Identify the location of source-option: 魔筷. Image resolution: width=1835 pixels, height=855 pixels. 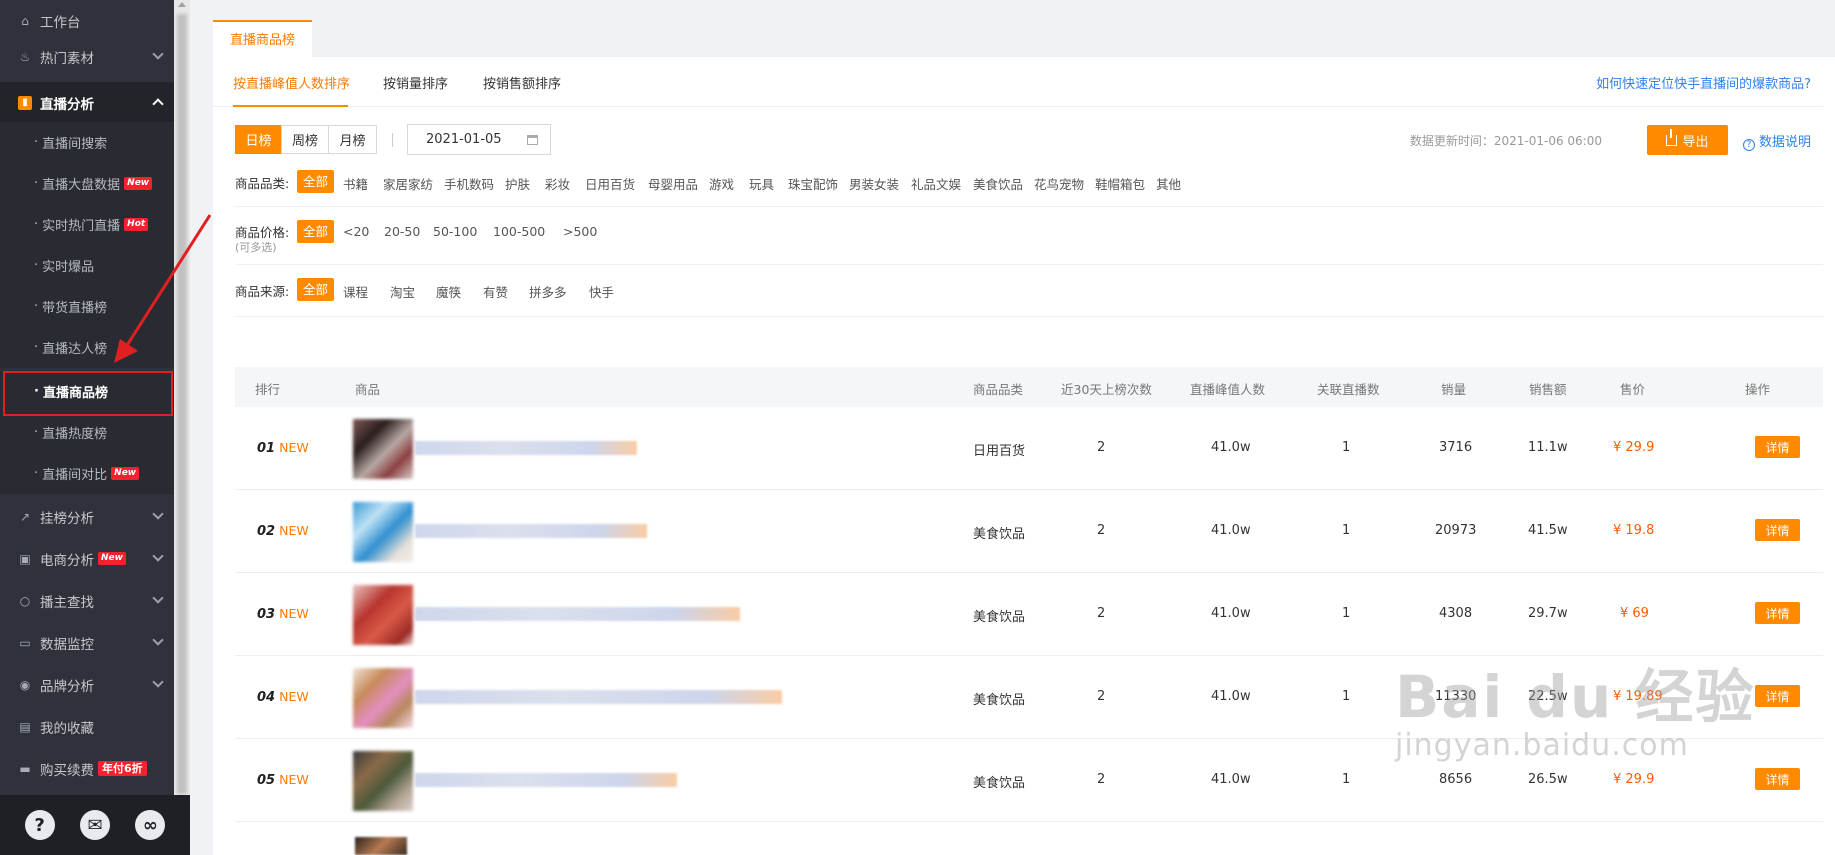
(448, 291).